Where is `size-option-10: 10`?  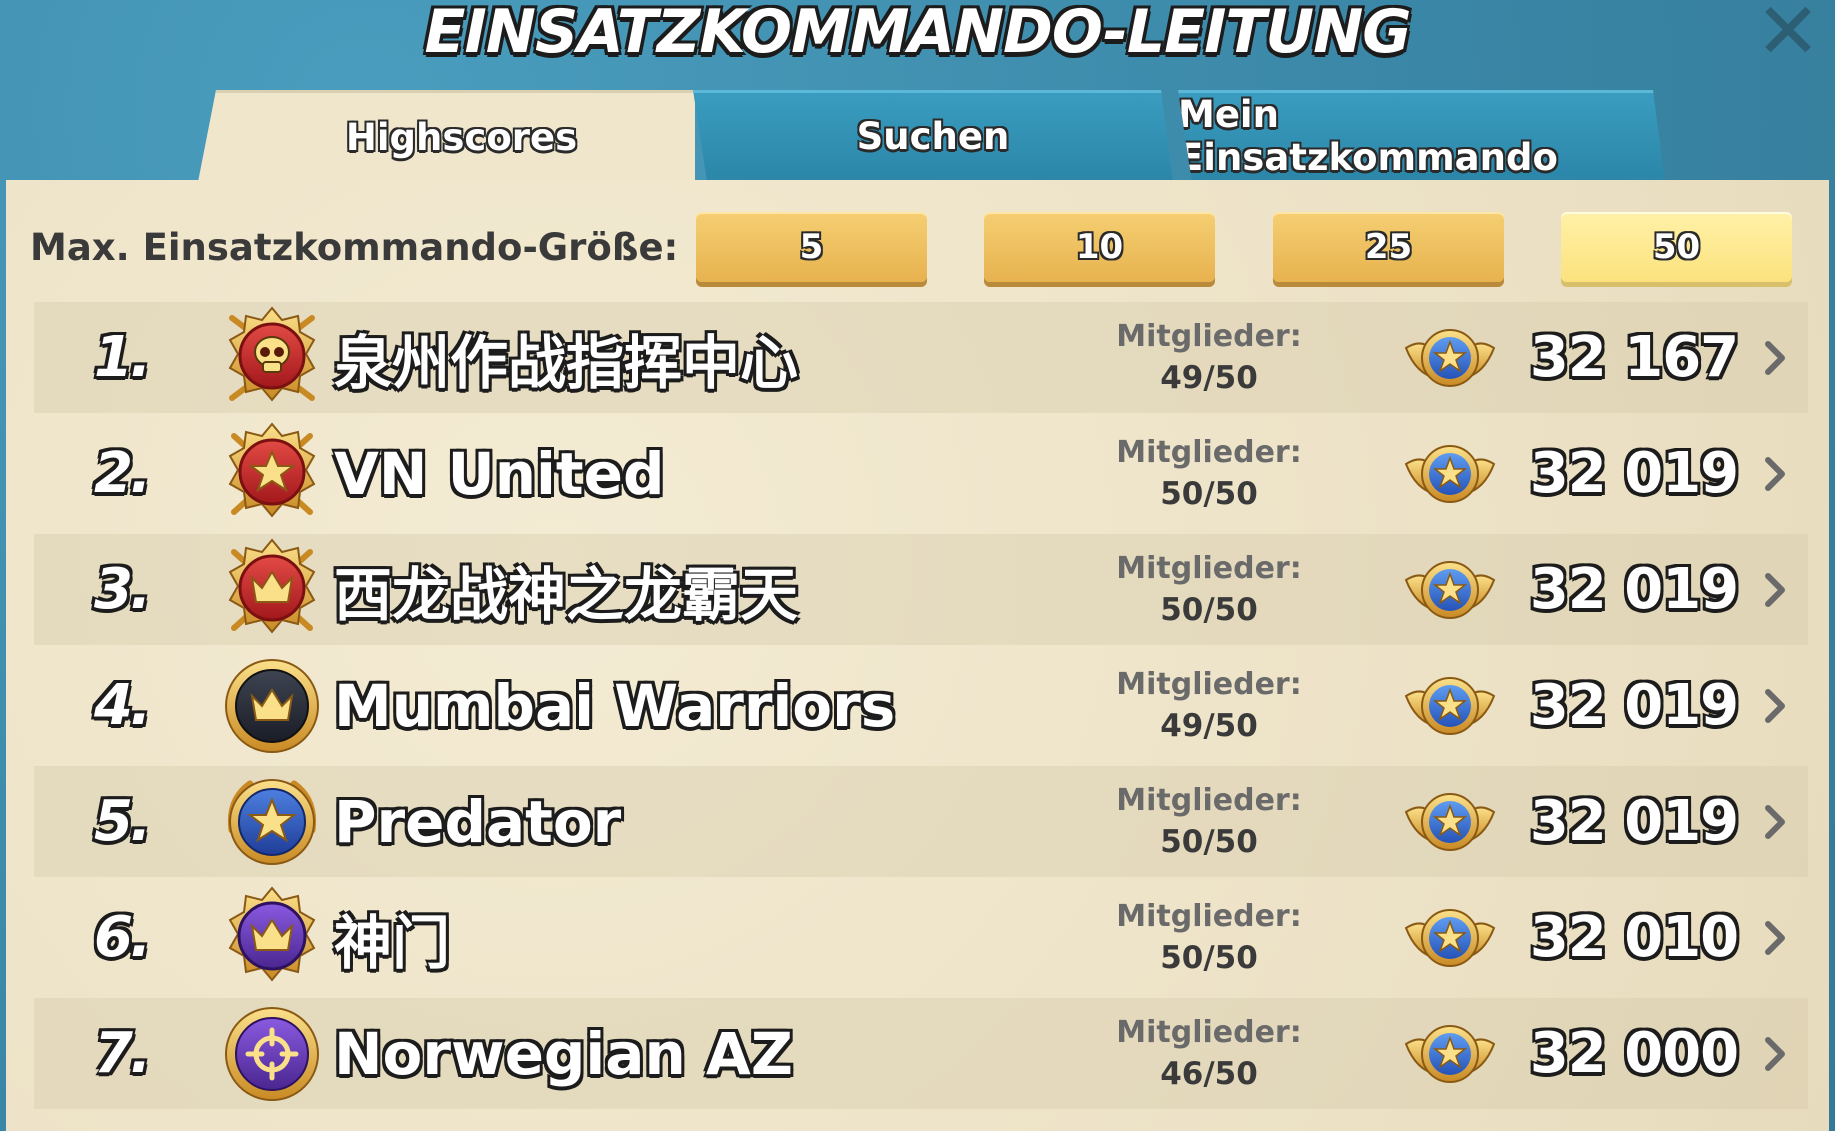 size-option-10: 10 is located at coordinates (1099, 247).